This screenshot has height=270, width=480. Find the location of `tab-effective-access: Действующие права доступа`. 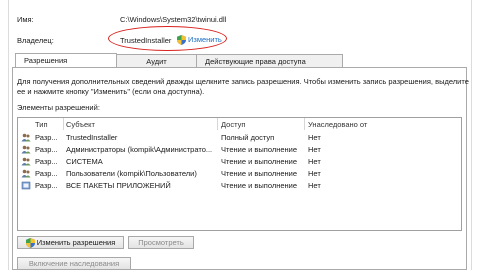

tab-effective-access: Действующие права доступа is located at coordinates (269, 60).